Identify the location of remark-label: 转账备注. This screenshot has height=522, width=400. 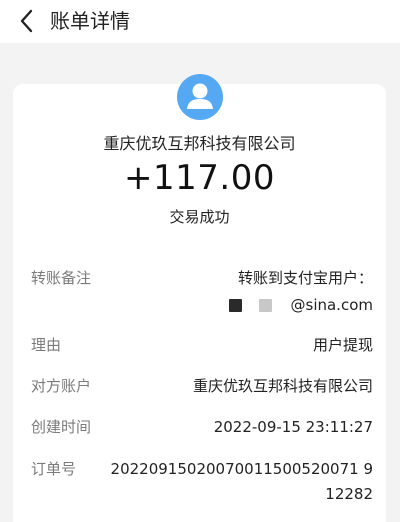
(61, 278).